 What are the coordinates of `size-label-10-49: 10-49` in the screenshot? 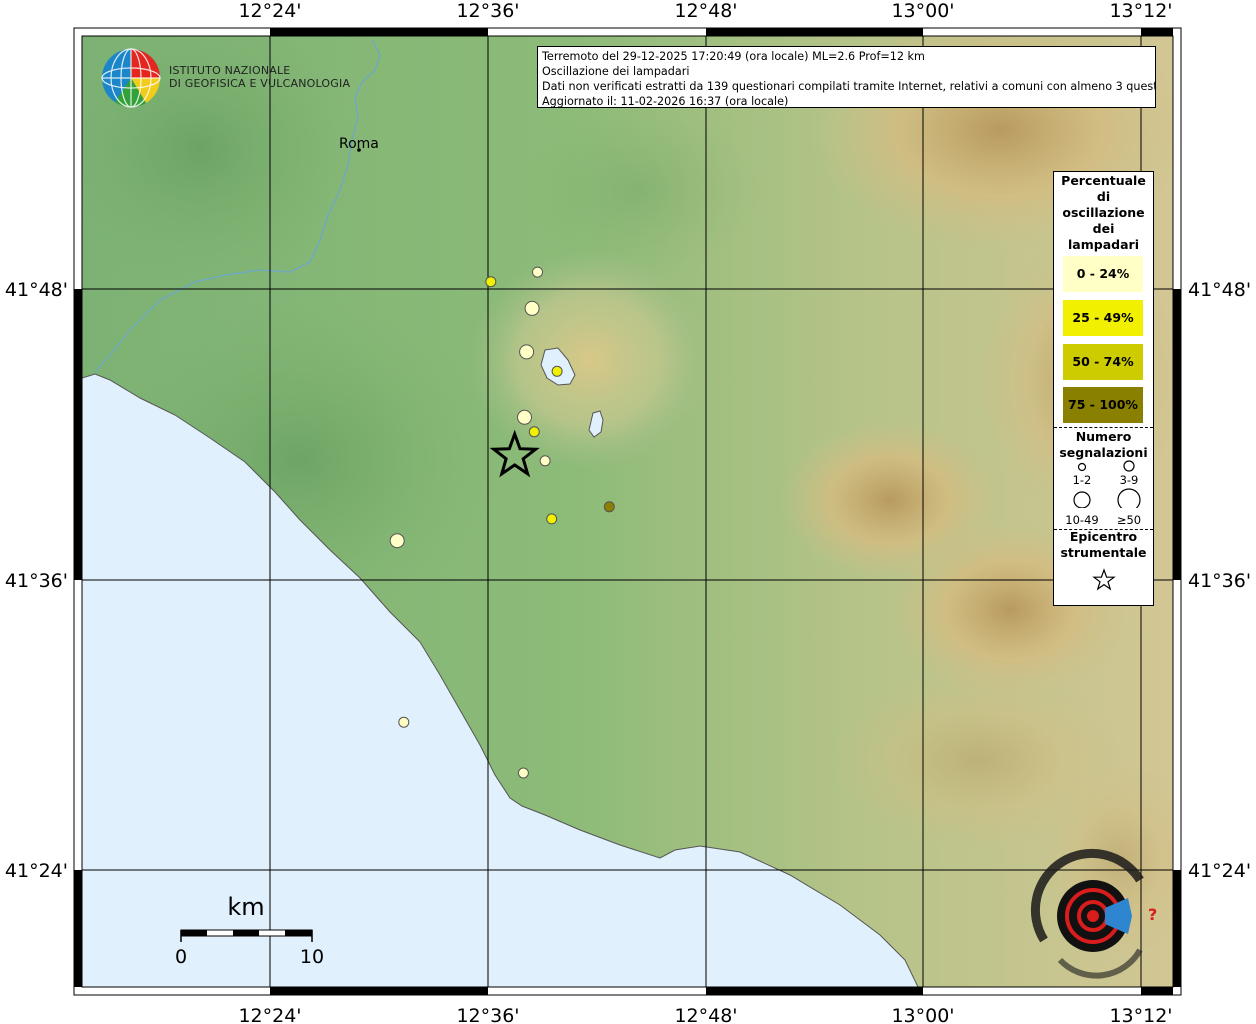 It's located at (1082, 520).